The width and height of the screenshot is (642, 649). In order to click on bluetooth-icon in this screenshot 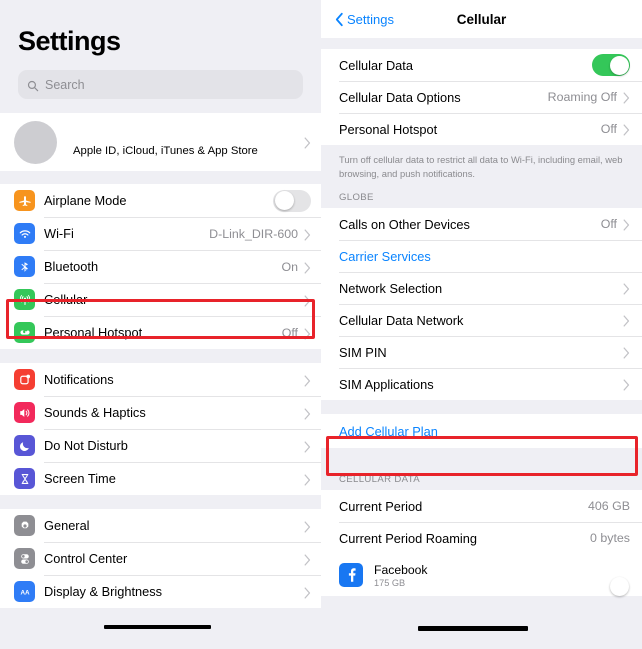, I will do `click(24, 266)`.